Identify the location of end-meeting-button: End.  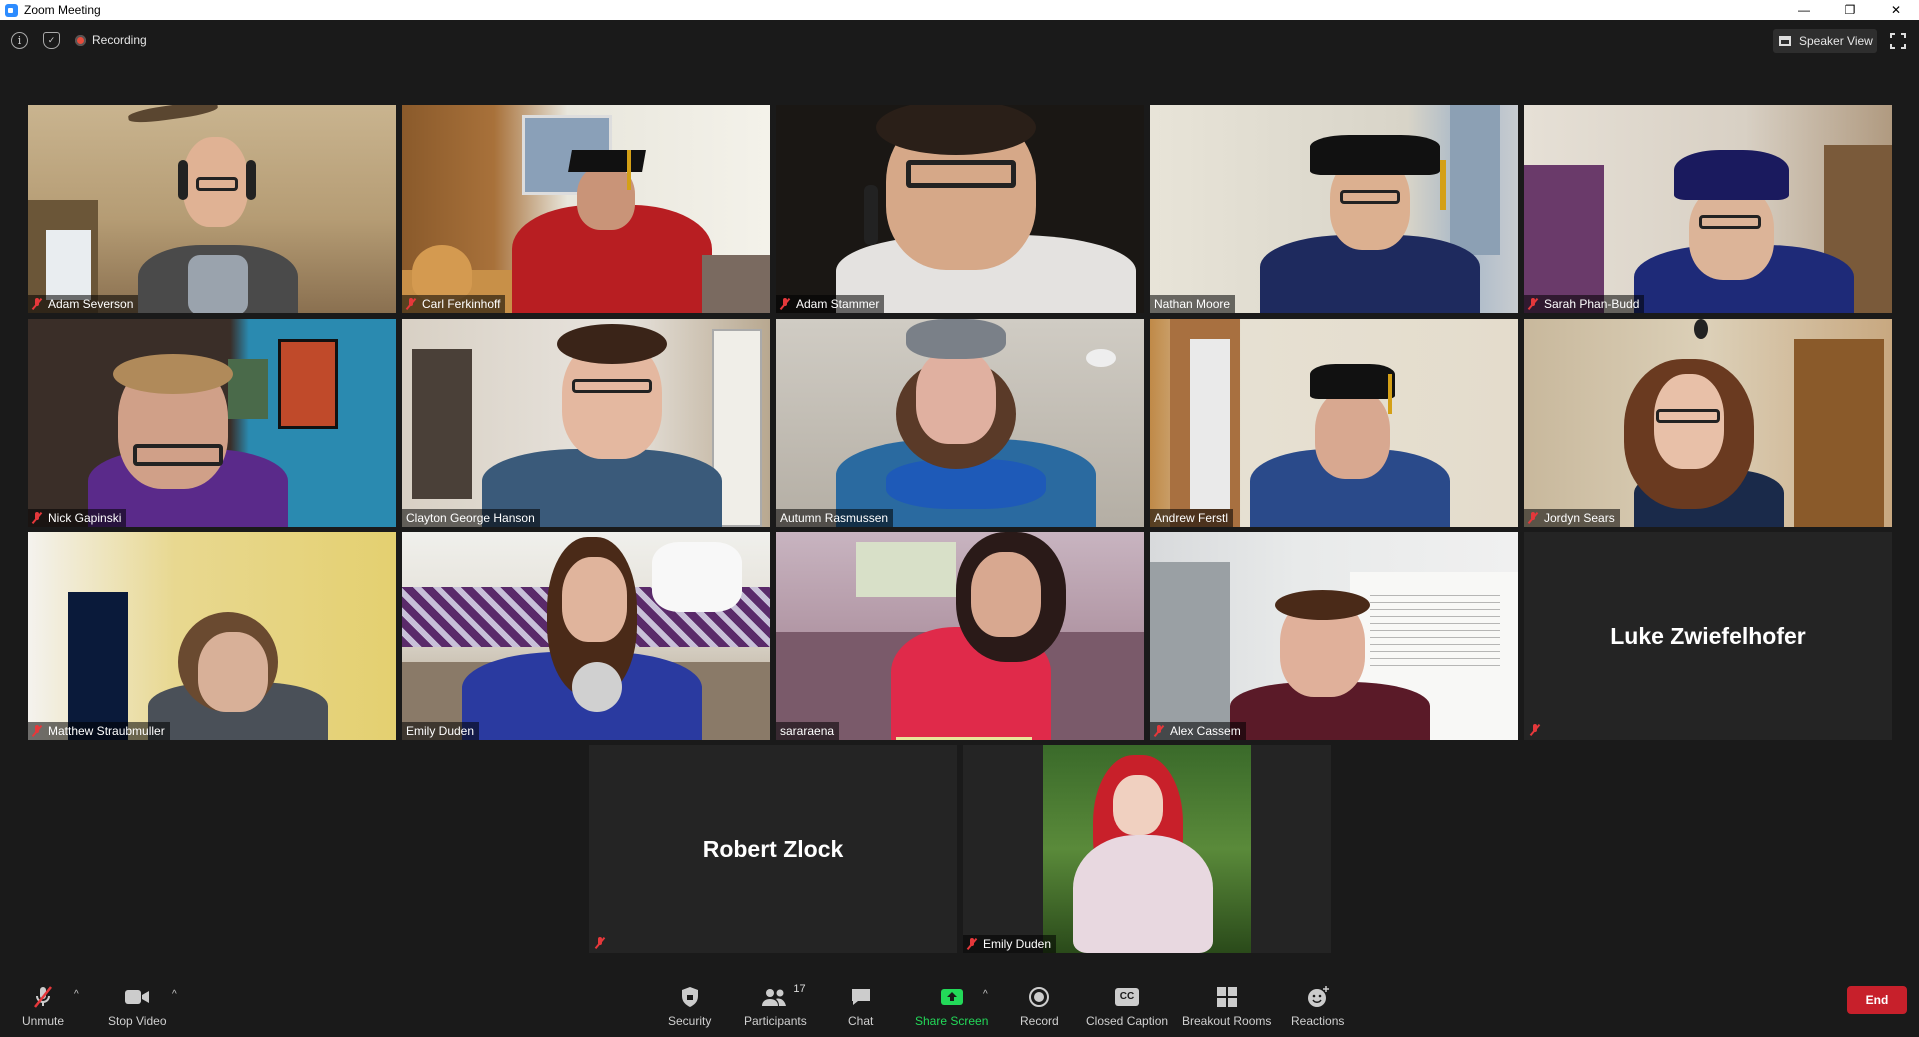
(1877, 1000).